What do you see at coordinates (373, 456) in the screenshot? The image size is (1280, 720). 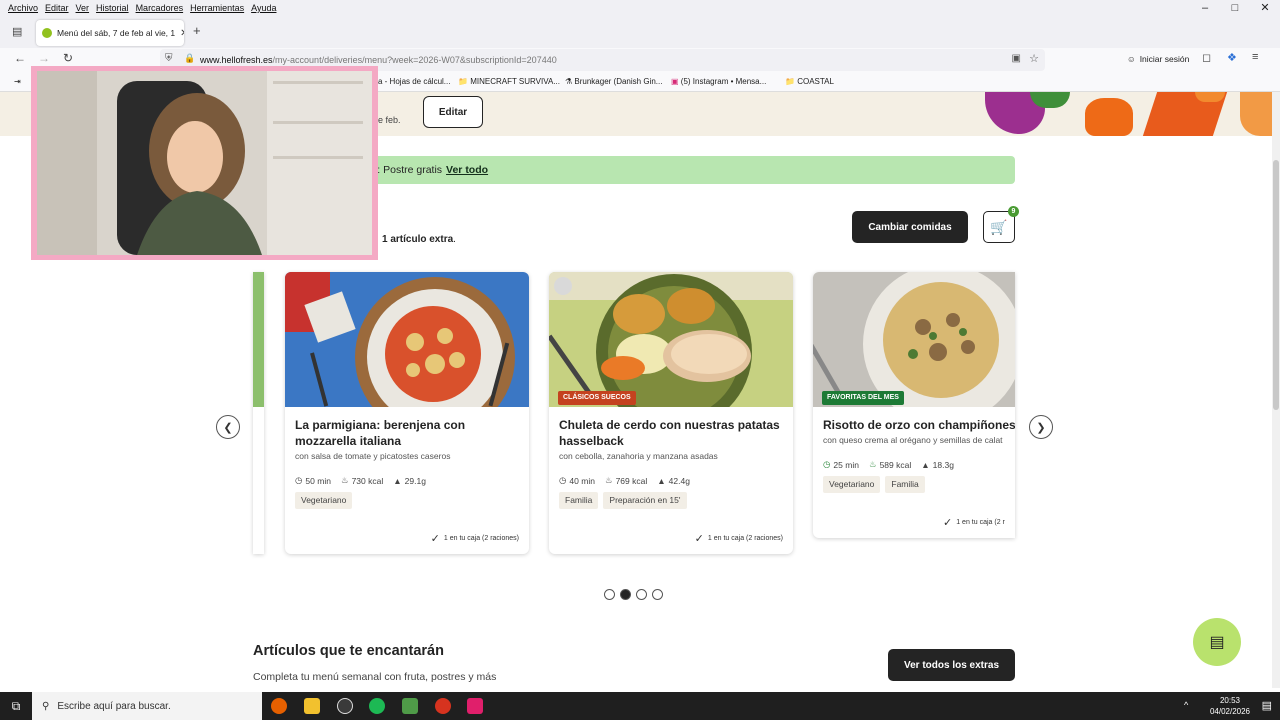 I see `recipe-subtitle: con salsa de tomate y picatostes caseros` at bounding box center [373, 456].